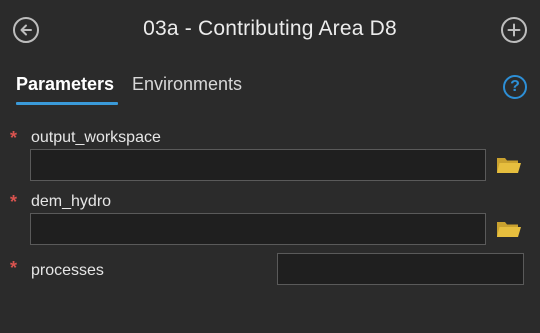 This screenshot has width=540, height=333. I want to click on tab-parameters: Parameters, so click(67, 89).